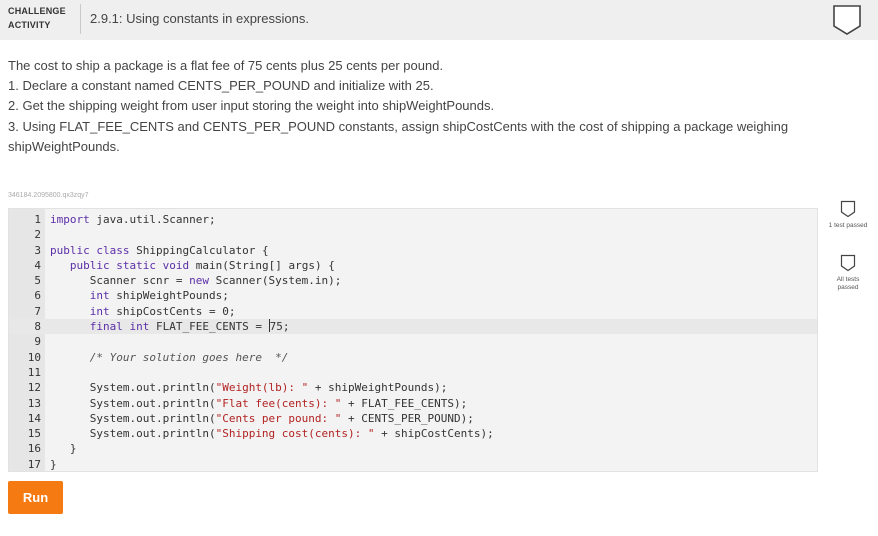 This screenshot has height=536, width=878. I want to click on line-number: 11, so click(34, 372).